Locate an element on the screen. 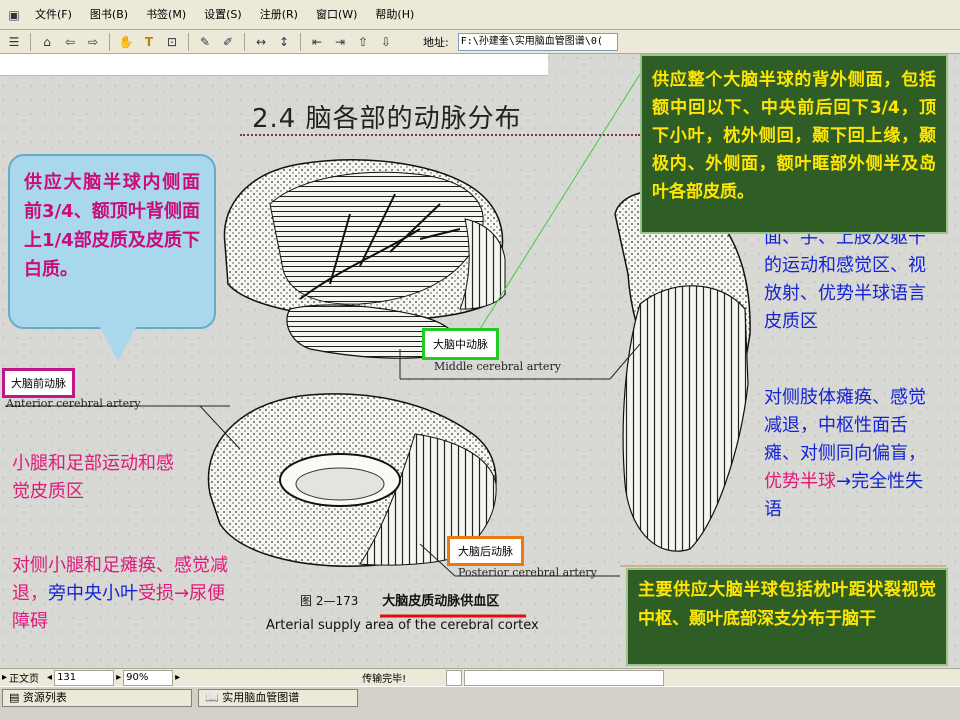  select-tool-icon: ⊡ is located at coordinates (172, 42).